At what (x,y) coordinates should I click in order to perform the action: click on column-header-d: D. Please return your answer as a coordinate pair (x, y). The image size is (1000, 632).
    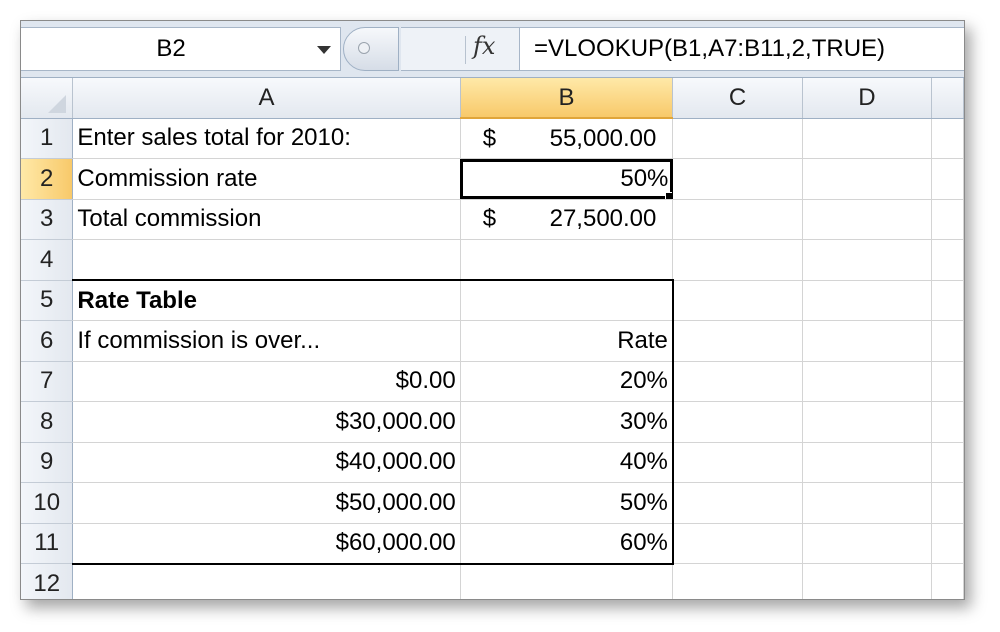
    Looking at the image, I should click on (867, 98).